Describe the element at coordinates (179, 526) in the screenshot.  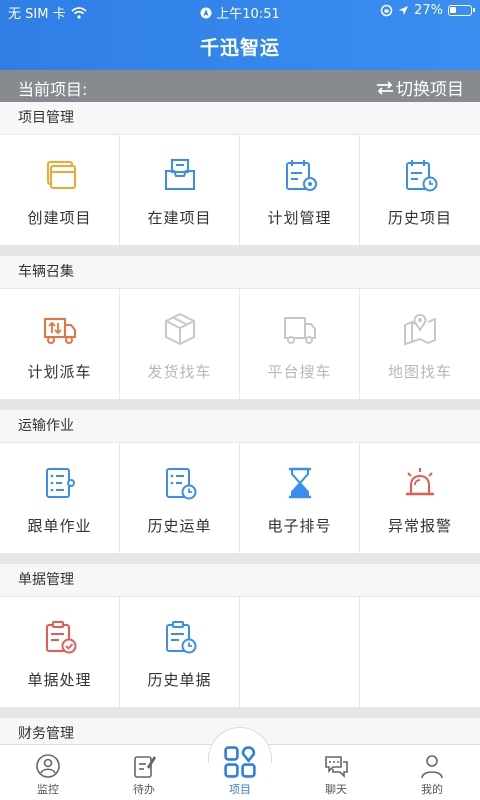
I see `grid-item-label: 历史运单` at that location.